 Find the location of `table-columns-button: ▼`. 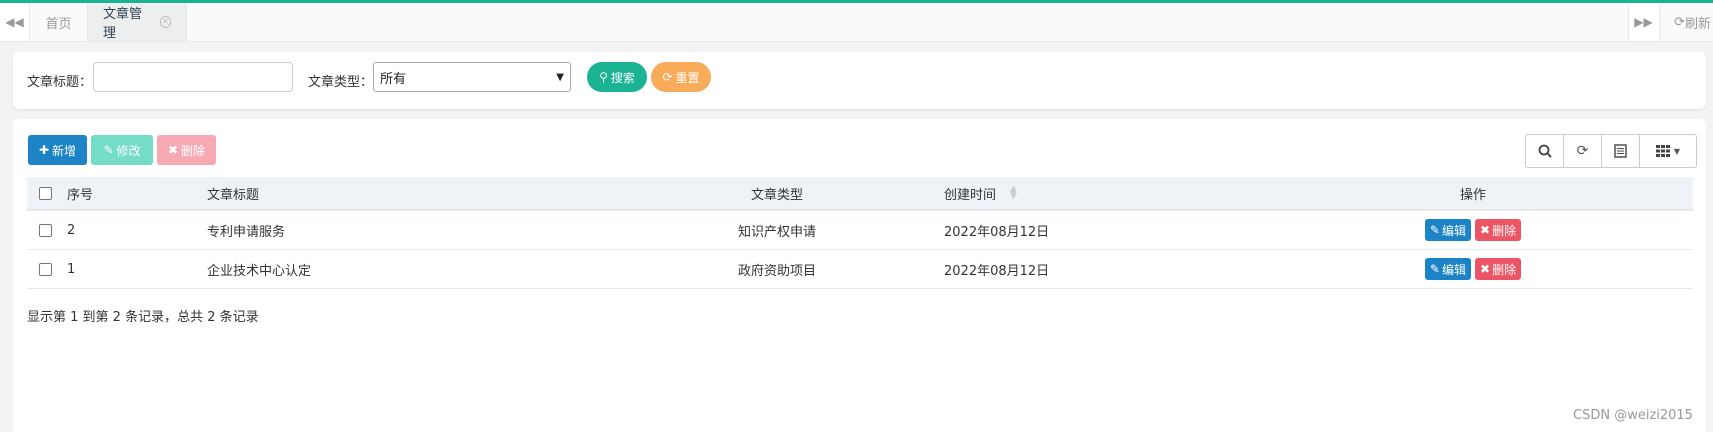

table-columns-button: ▼ is located at coordinates (1668, 151).